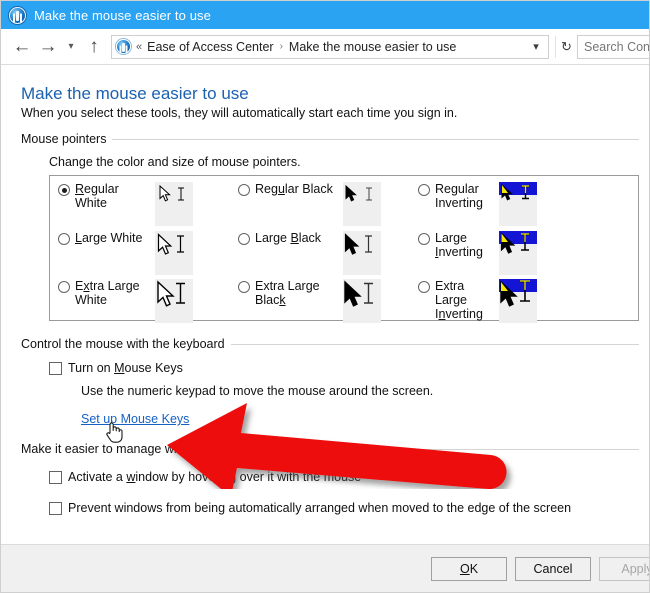 The height and width of the screenshot is (593, 650). Describe the element at coordinates (244, 287) in the screenshot. I see `radio-extra-large-black` at that location.